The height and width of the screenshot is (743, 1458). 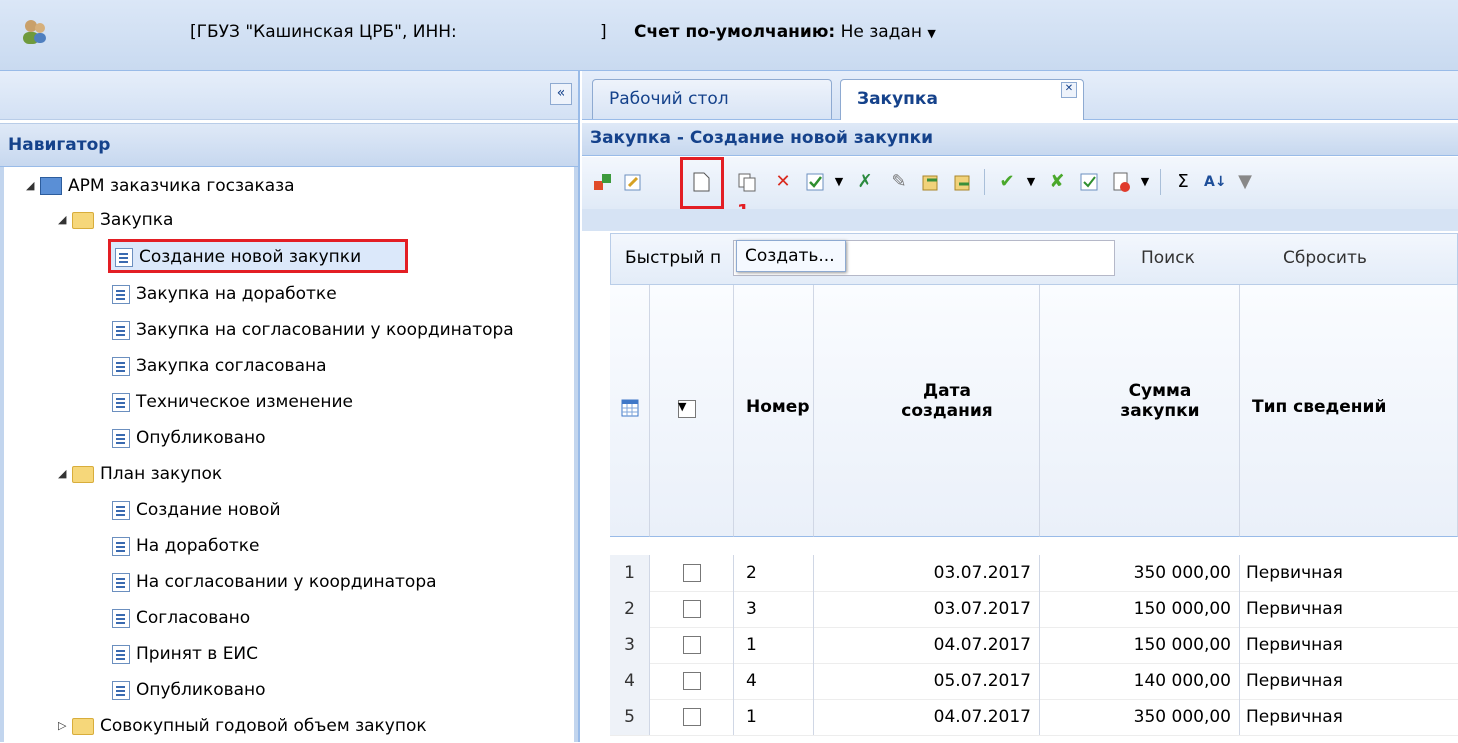 I want to click on edit-icon, so click(x=633, y=182).